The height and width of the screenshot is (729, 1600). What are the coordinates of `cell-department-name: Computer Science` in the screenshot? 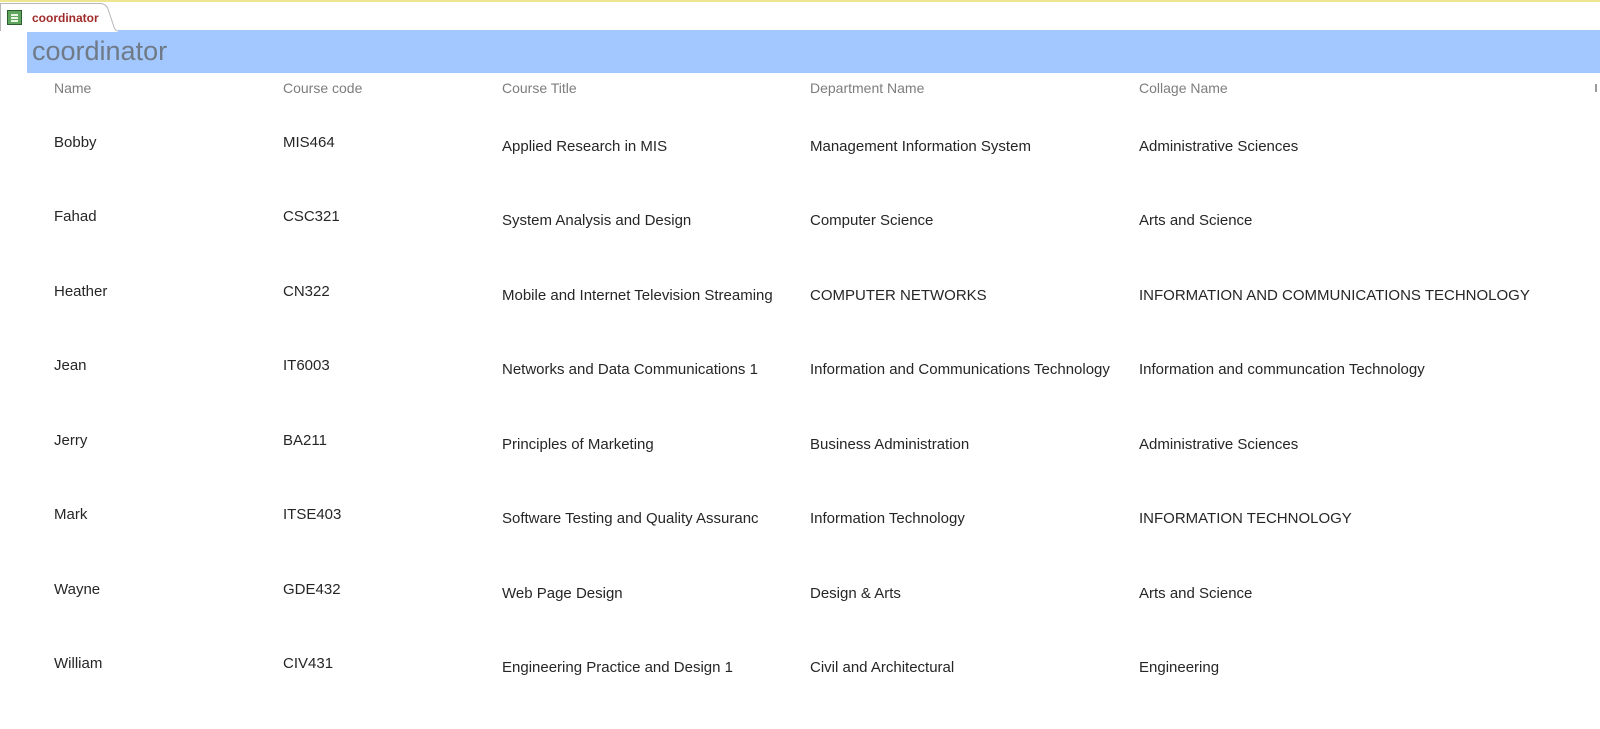 It's located at (871, 220).